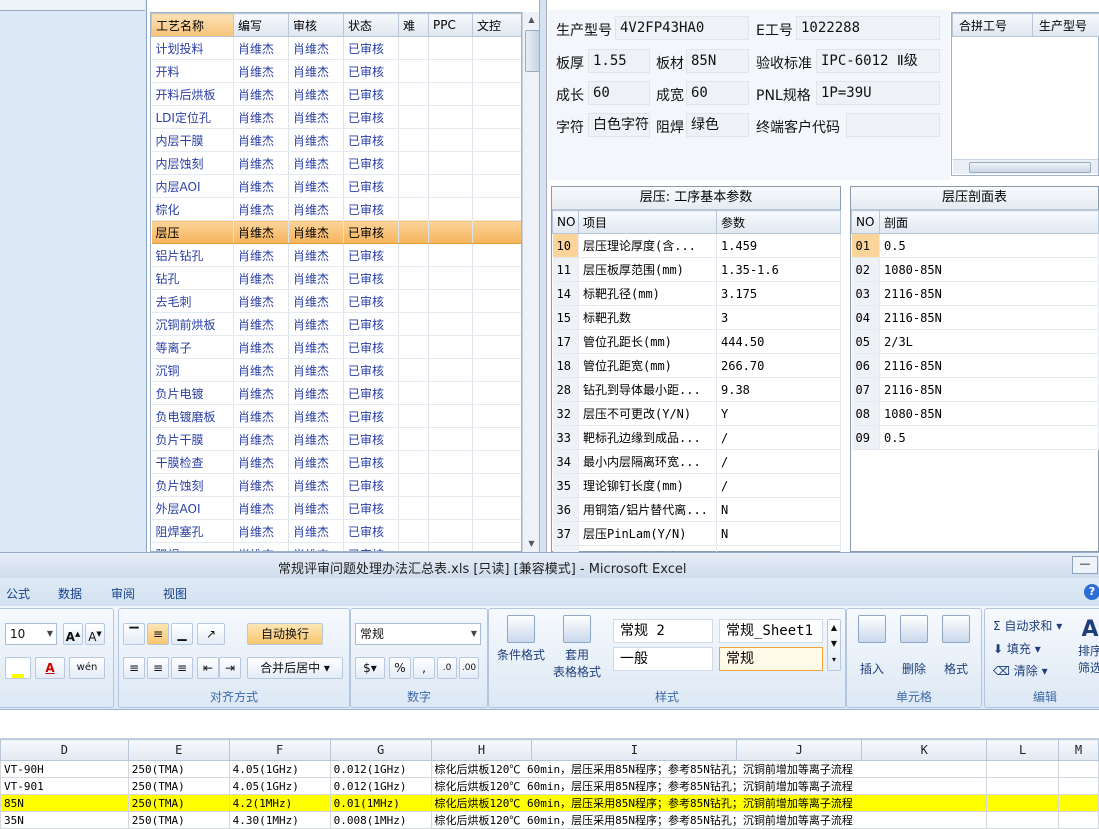 This screenshot has height=829, width=1099. Describe the element at coordinates (193, 232) in the screenshot. I see `process-name-cell: 层压` at that location.